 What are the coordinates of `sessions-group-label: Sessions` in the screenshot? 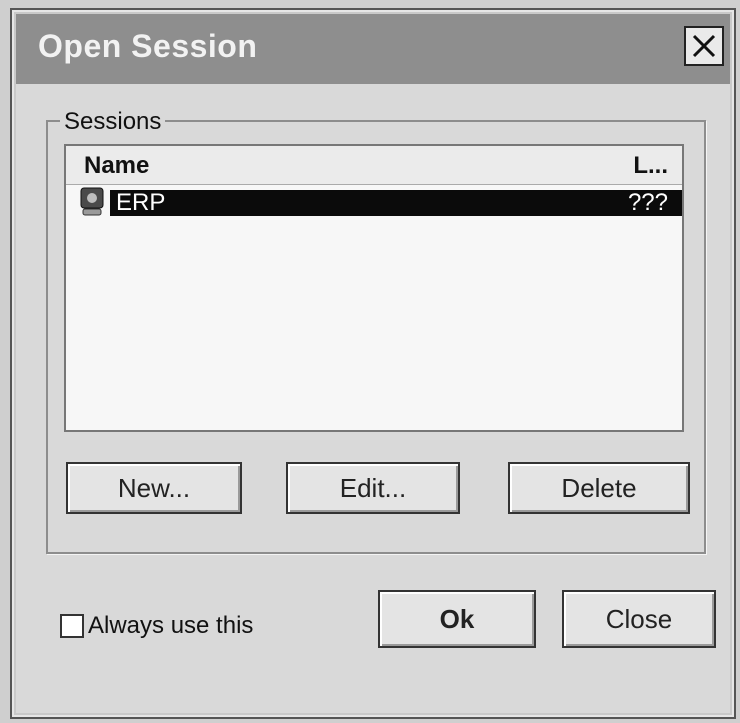 It's located at (113, 122).